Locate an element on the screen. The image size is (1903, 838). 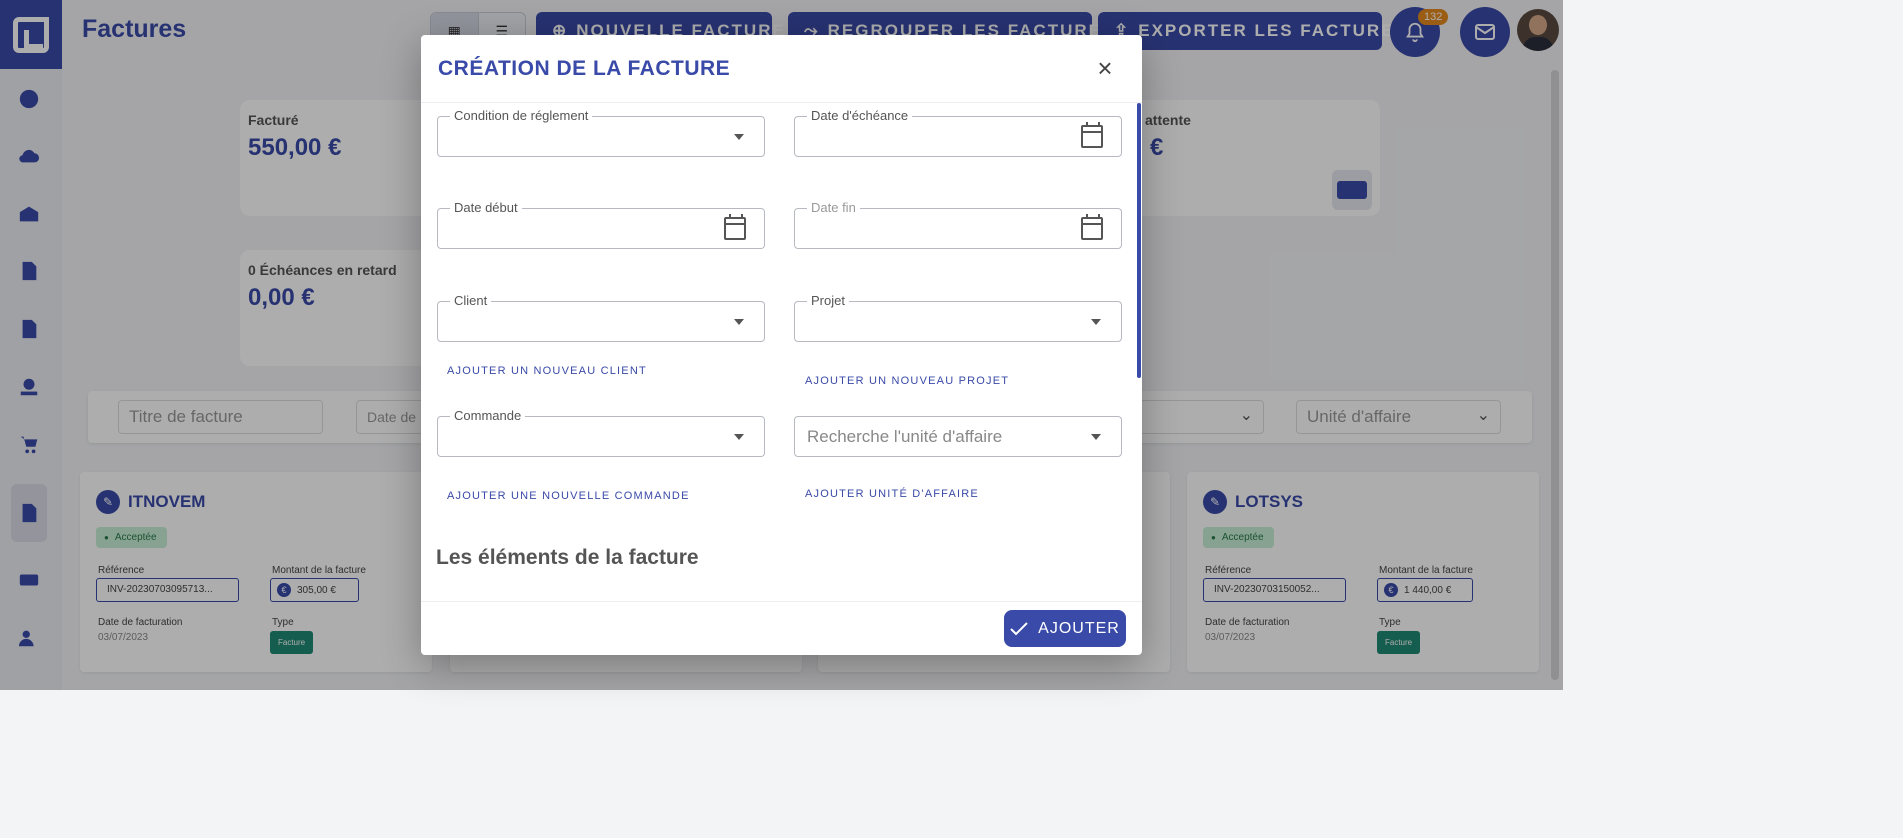
header-divider is located at coordinates (781, 102).